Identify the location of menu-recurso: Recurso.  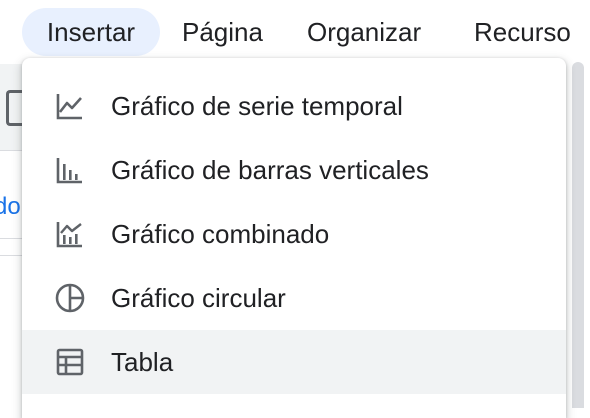
(522, 32).